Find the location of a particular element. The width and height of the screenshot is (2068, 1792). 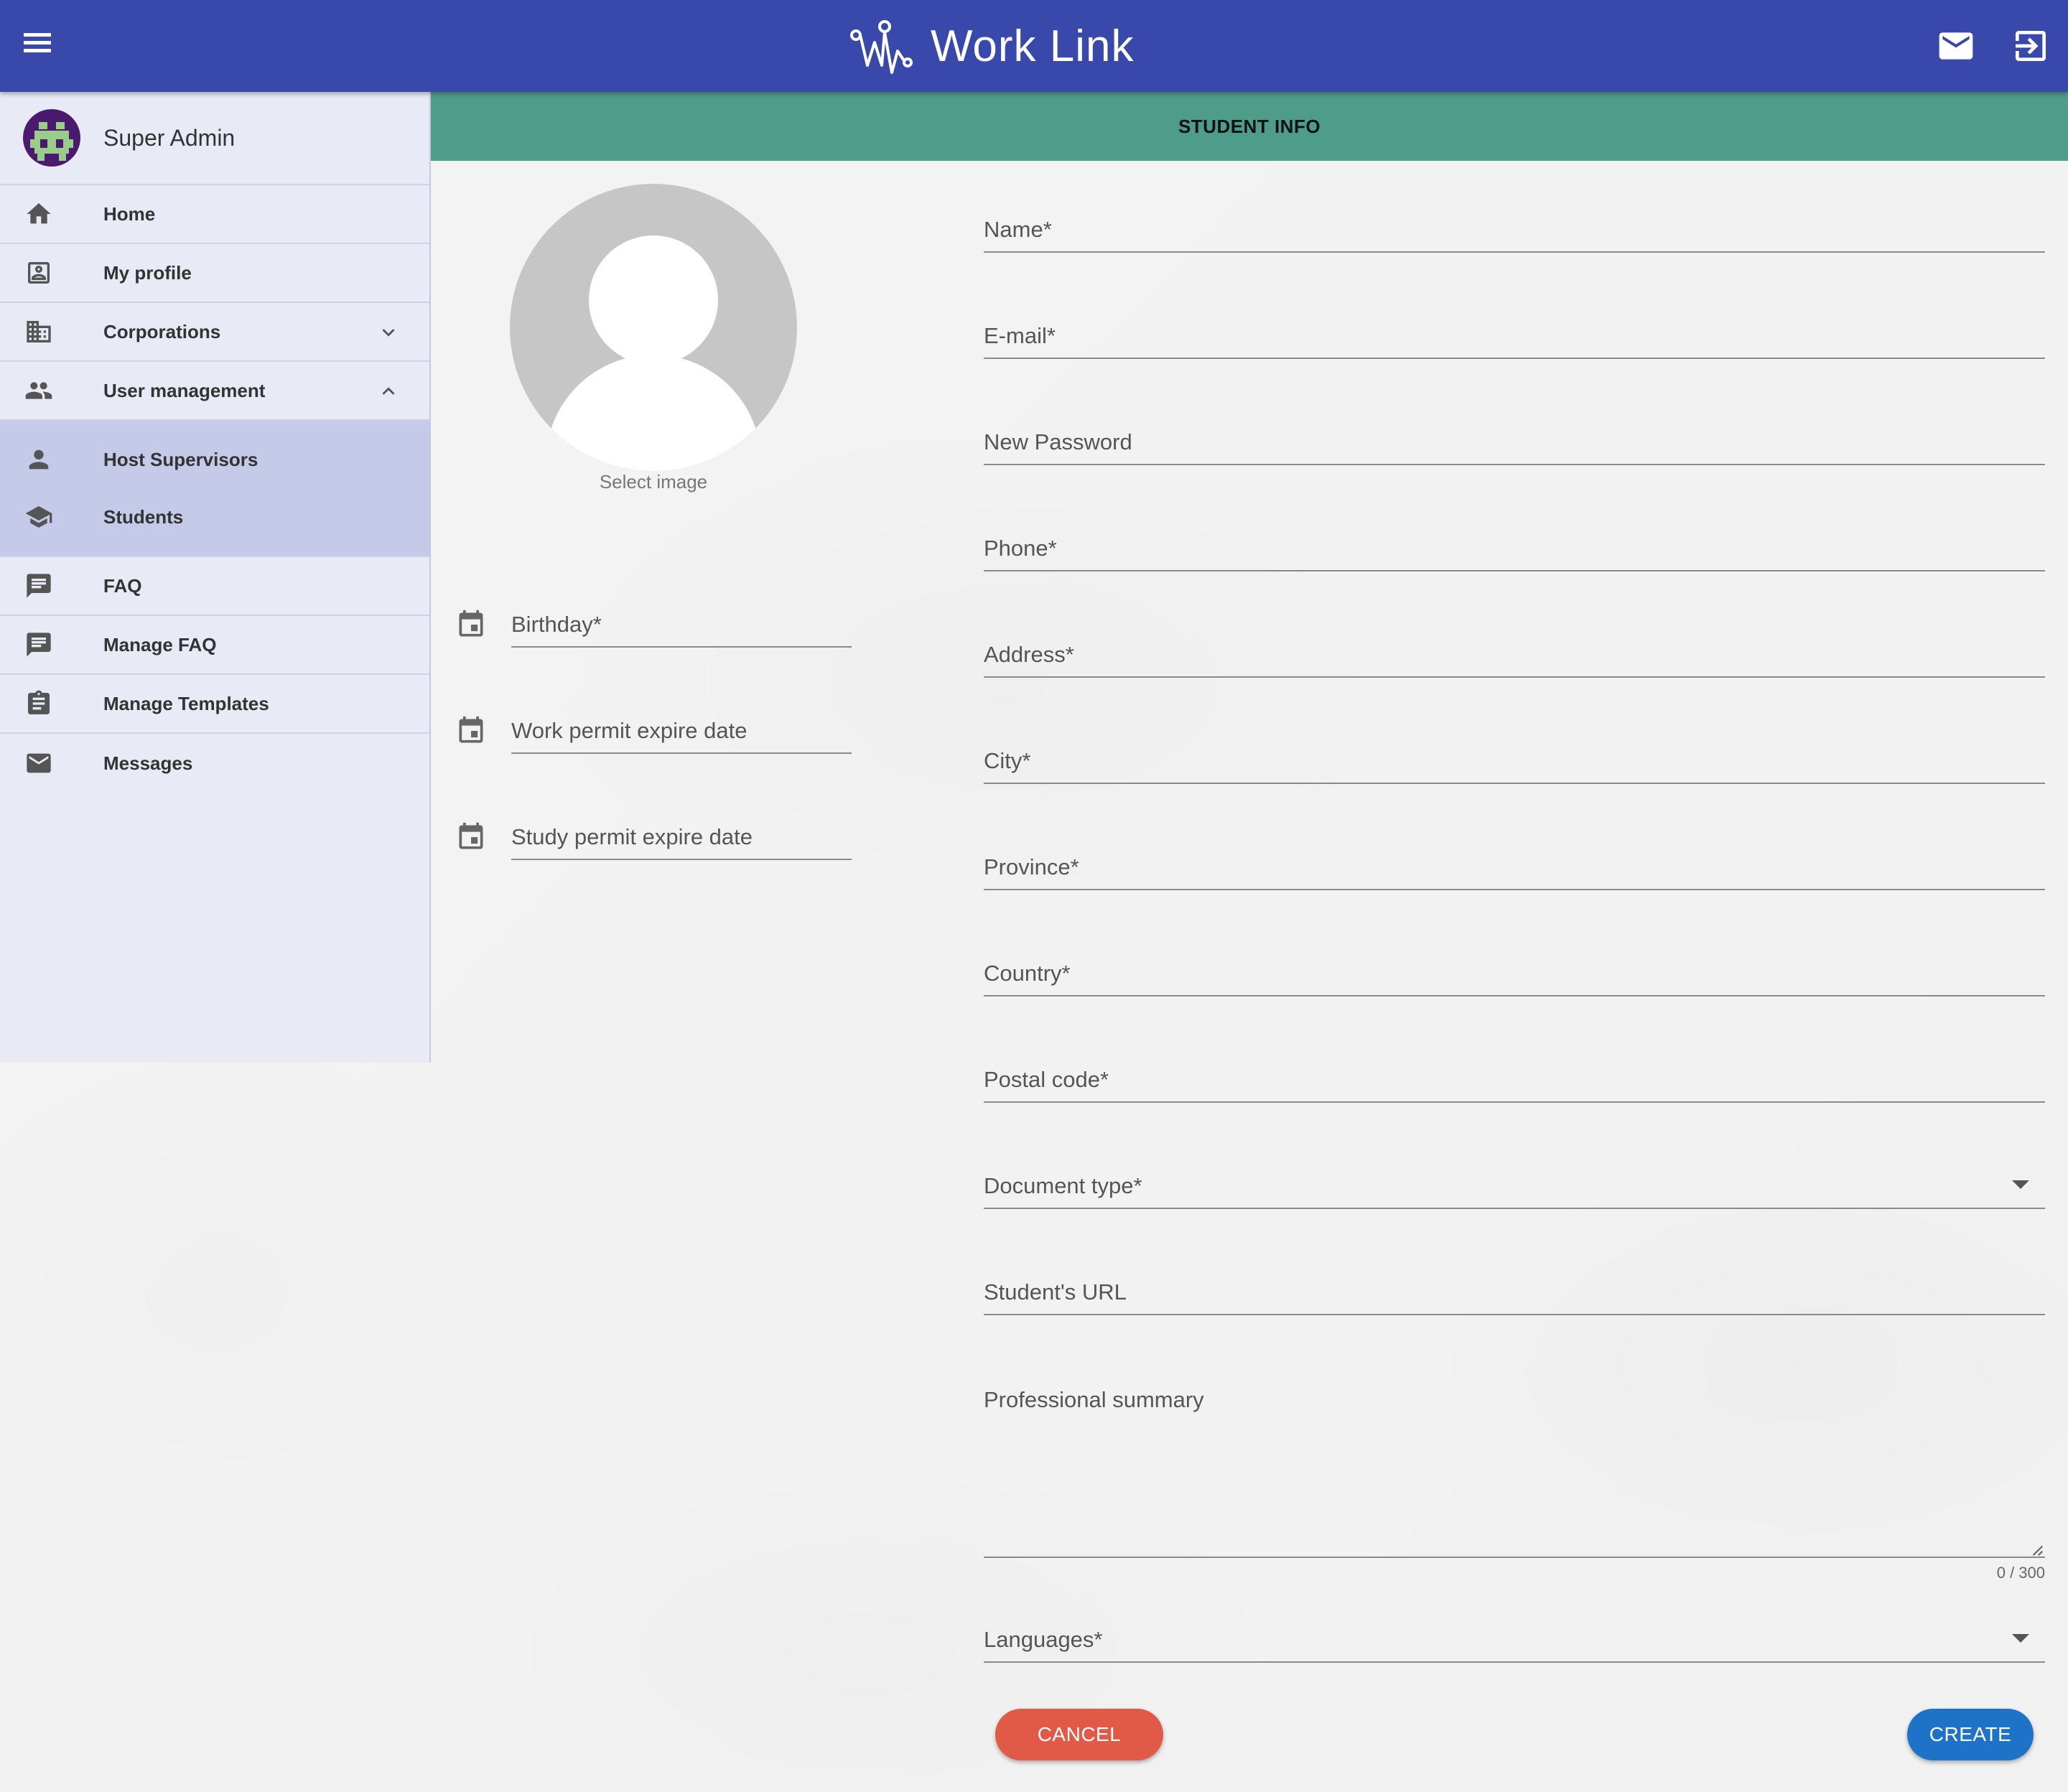

sidebar-item-home: Home is located at coordinates (214, 214).